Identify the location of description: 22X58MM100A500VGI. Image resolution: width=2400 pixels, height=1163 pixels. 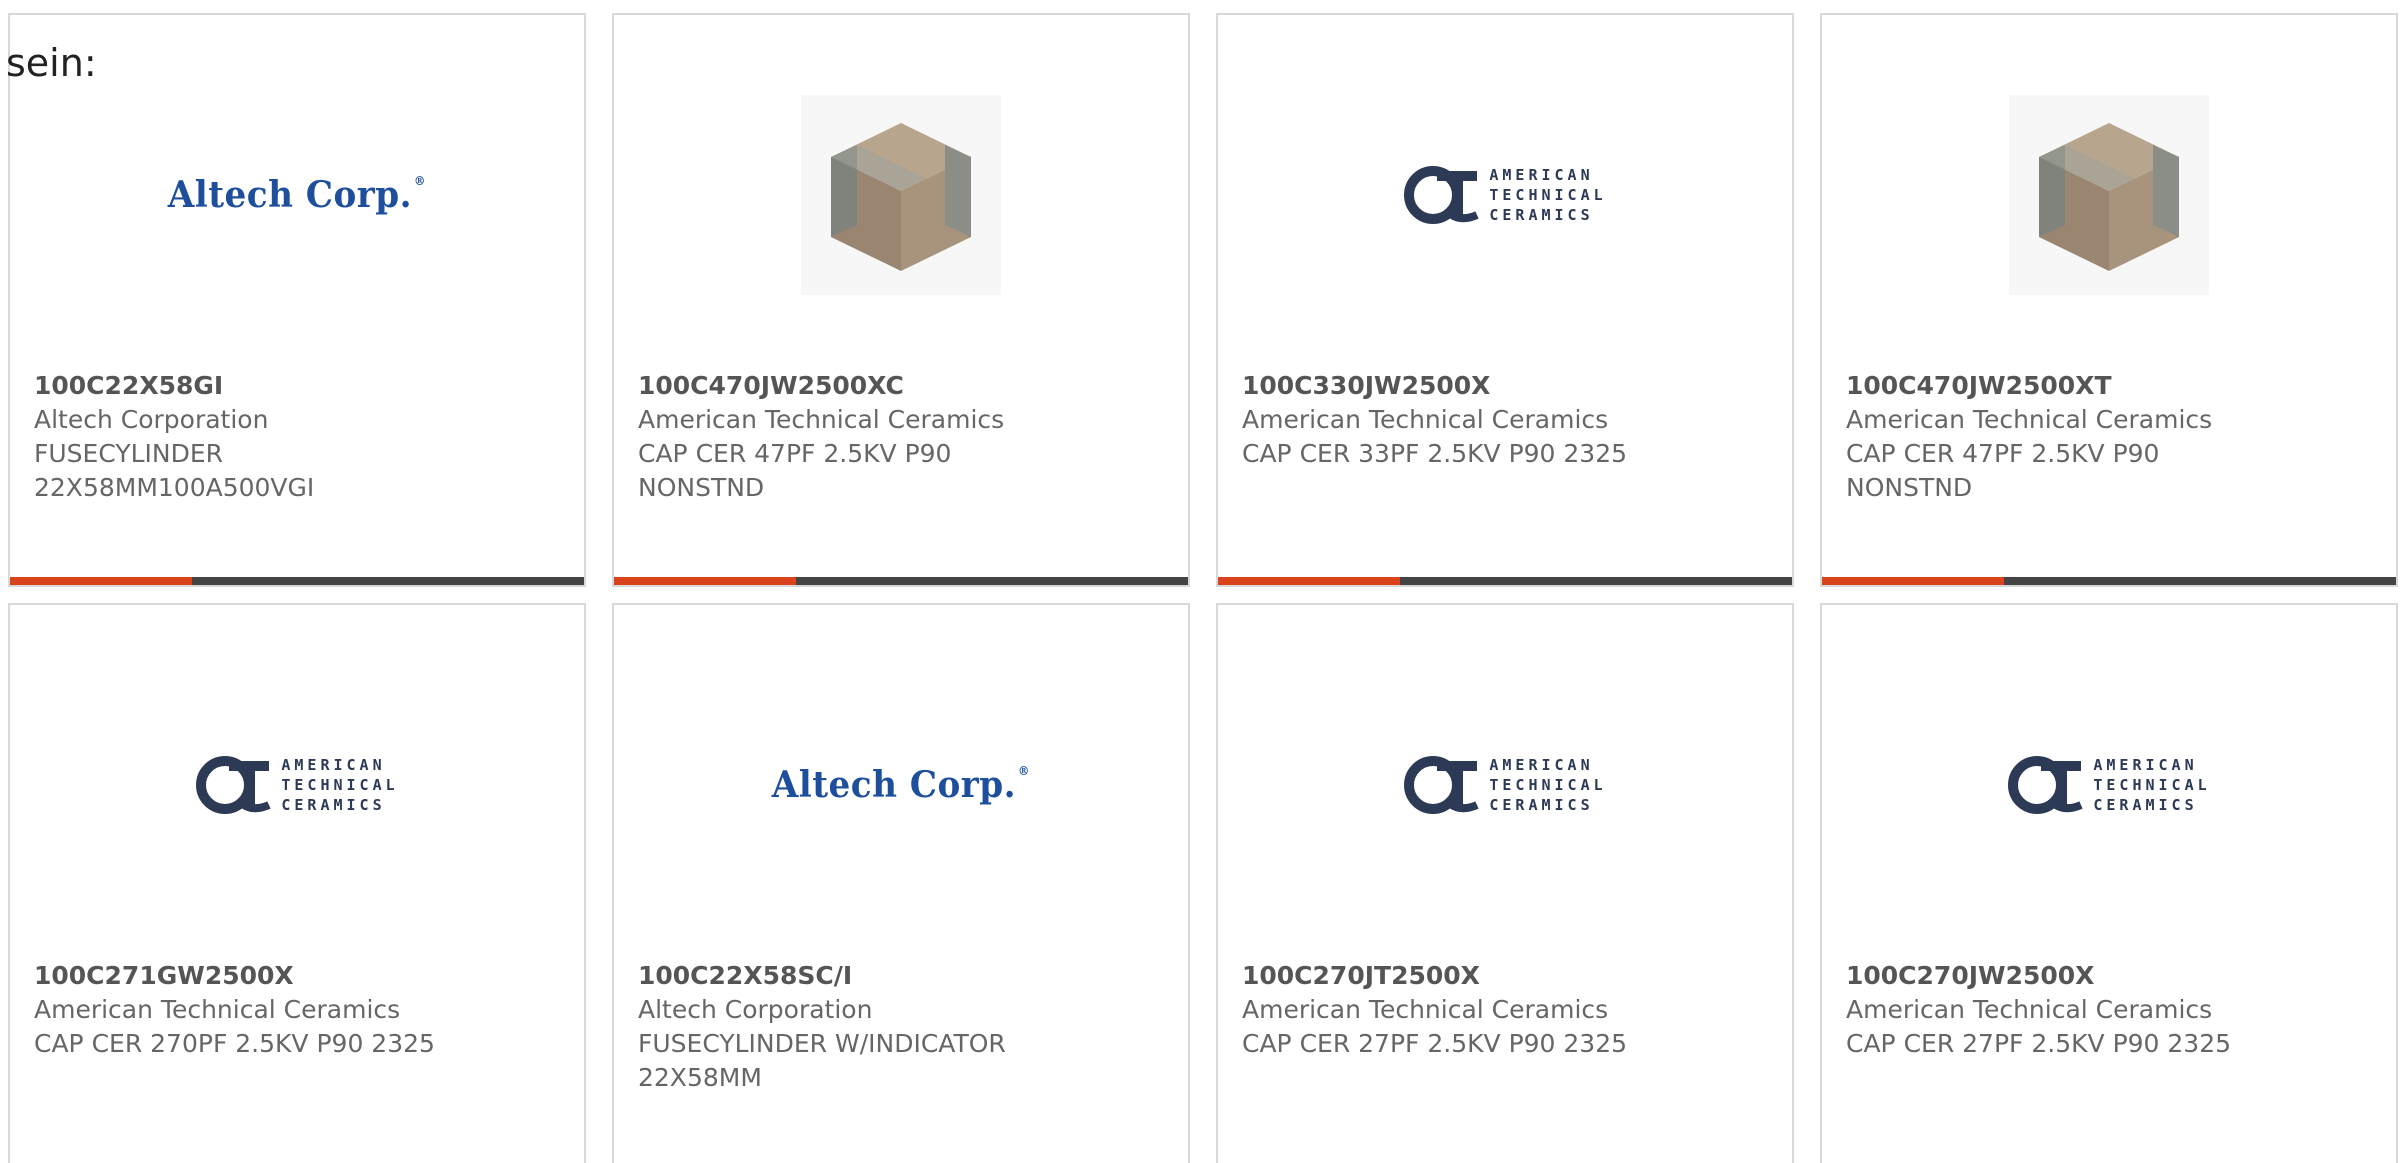
(174, 487).